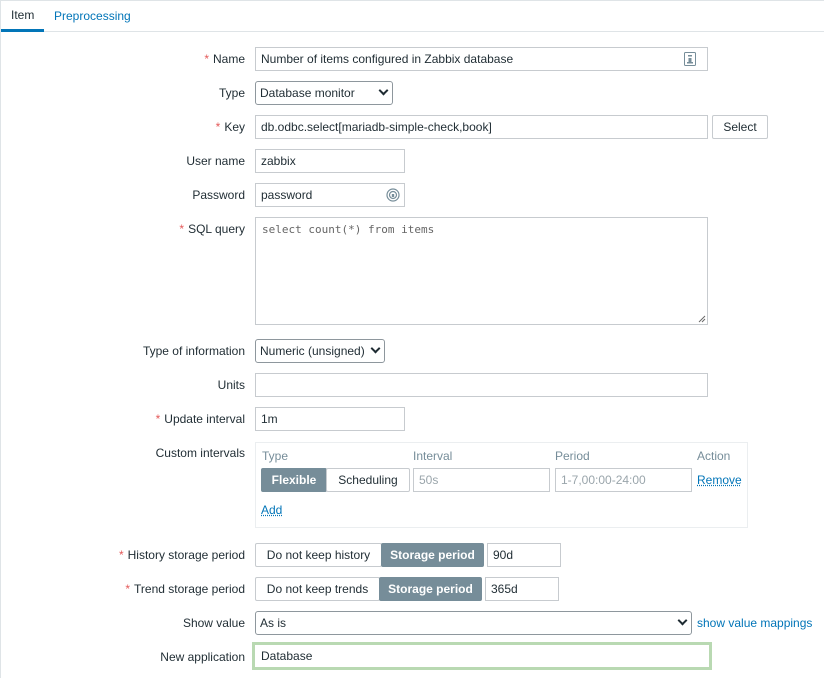 The image size is (824, 678). I want to click on password-label: Password, so click(218, 195).